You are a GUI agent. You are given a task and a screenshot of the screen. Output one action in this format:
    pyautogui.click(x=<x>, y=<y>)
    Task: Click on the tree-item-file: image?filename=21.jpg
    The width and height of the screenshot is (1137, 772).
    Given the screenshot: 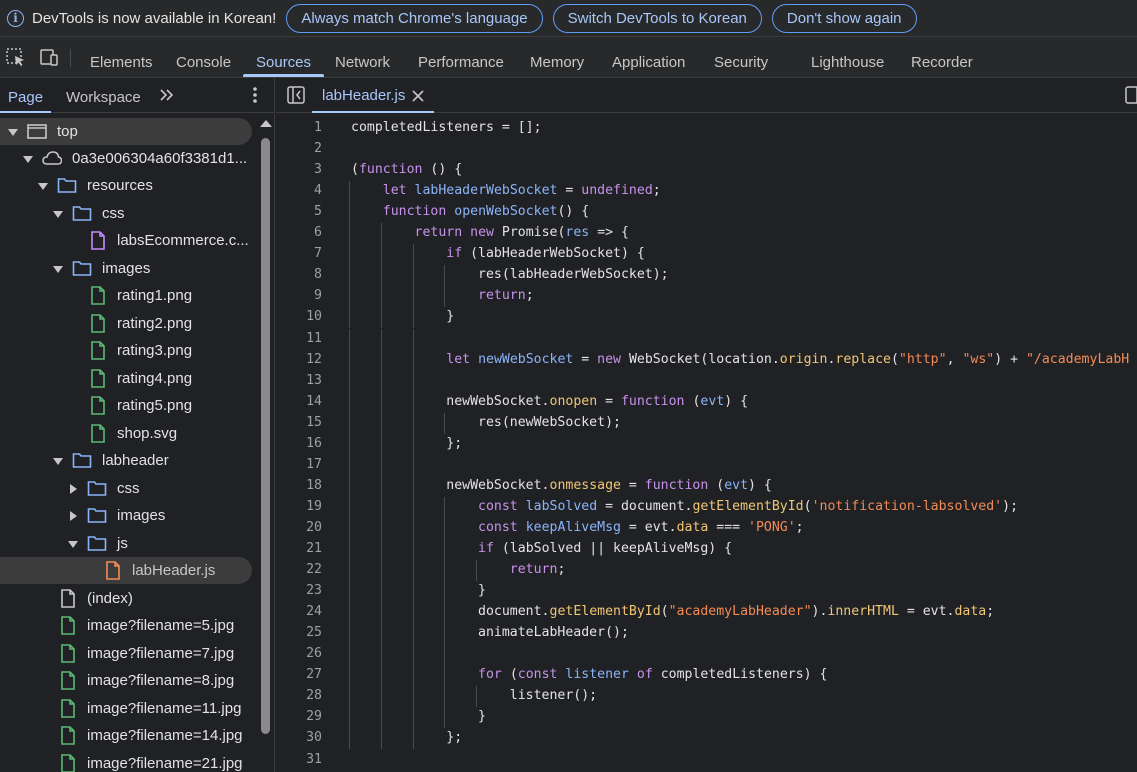 What is the action you would take?
    pyautogui.click(x=126, y=761)
    